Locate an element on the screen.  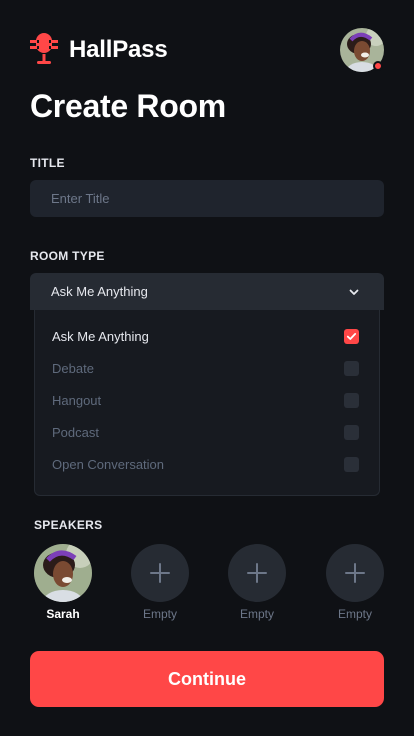
speaker-photo is located at coordinates (63, 573).